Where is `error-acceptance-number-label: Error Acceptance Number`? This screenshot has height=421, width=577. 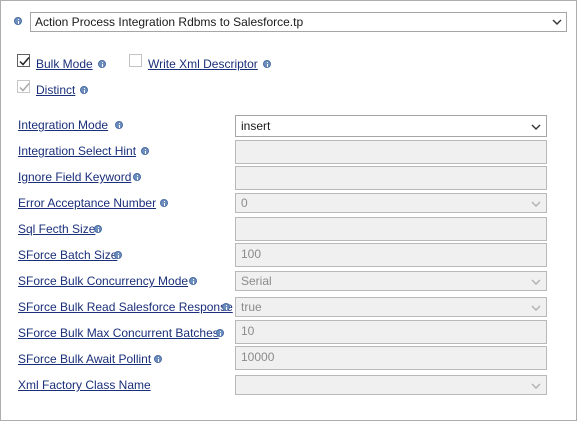
error-acceptance-number-label: Error Acceptance Number is located at coordinates (87, 203).